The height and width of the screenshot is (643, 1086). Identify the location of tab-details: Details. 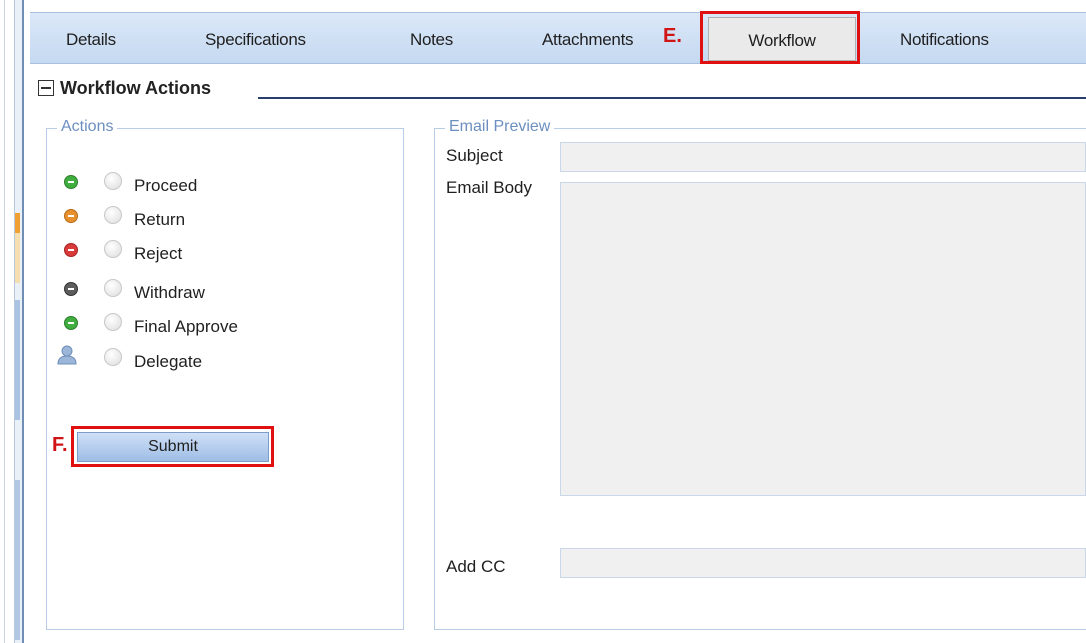
(91, 38).